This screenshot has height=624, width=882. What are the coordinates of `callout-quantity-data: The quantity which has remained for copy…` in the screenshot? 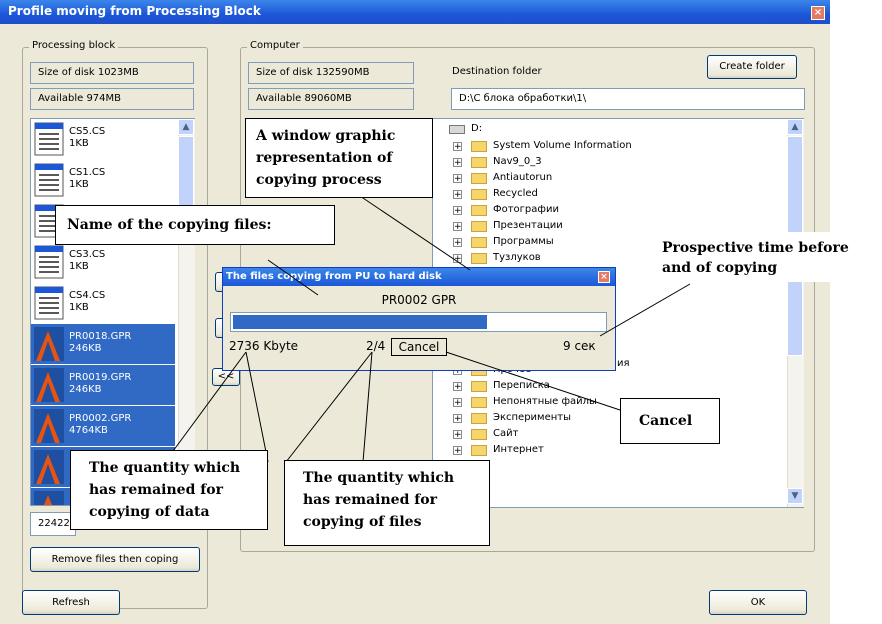 It's located at (169, 490).